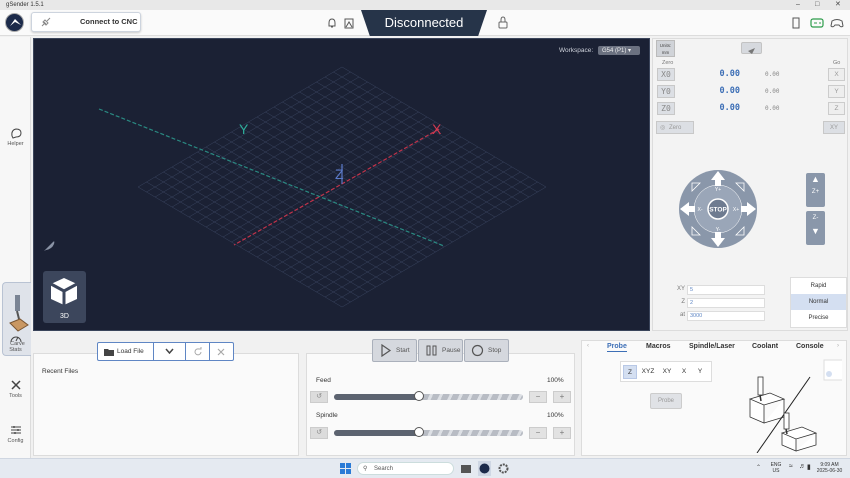 The image size is (850, 478). Describe the element at coordinates (666, 91) in the screenshot. I see `zero-y-button: Y0` at that location.